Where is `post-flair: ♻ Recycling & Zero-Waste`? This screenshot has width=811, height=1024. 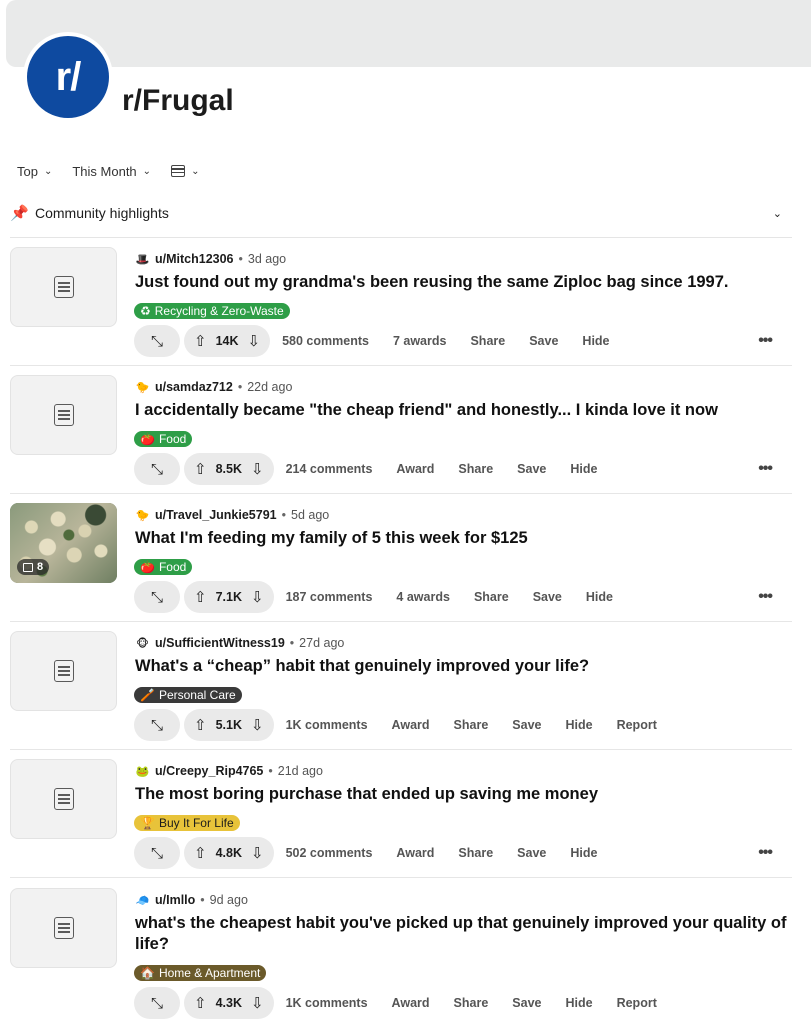 post-flair: ♻ Recycling & Zero-Waste is located at coordinates (212, 311).